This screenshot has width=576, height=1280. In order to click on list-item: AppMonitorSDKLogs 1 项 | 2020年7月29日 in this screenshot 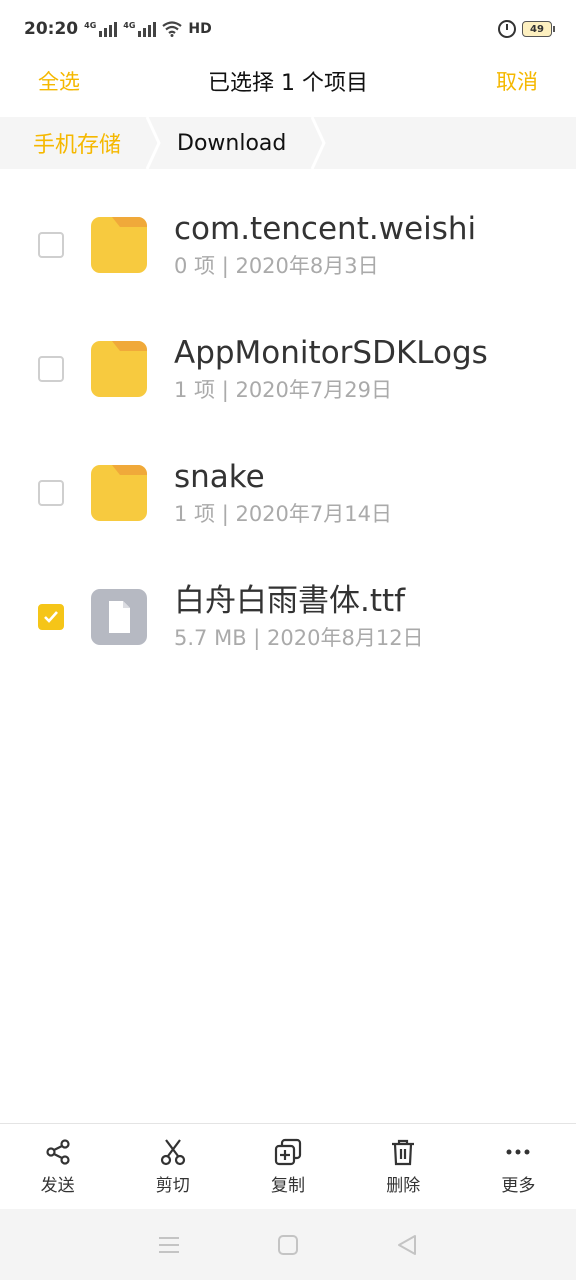, I will do `click(288, 369)`.